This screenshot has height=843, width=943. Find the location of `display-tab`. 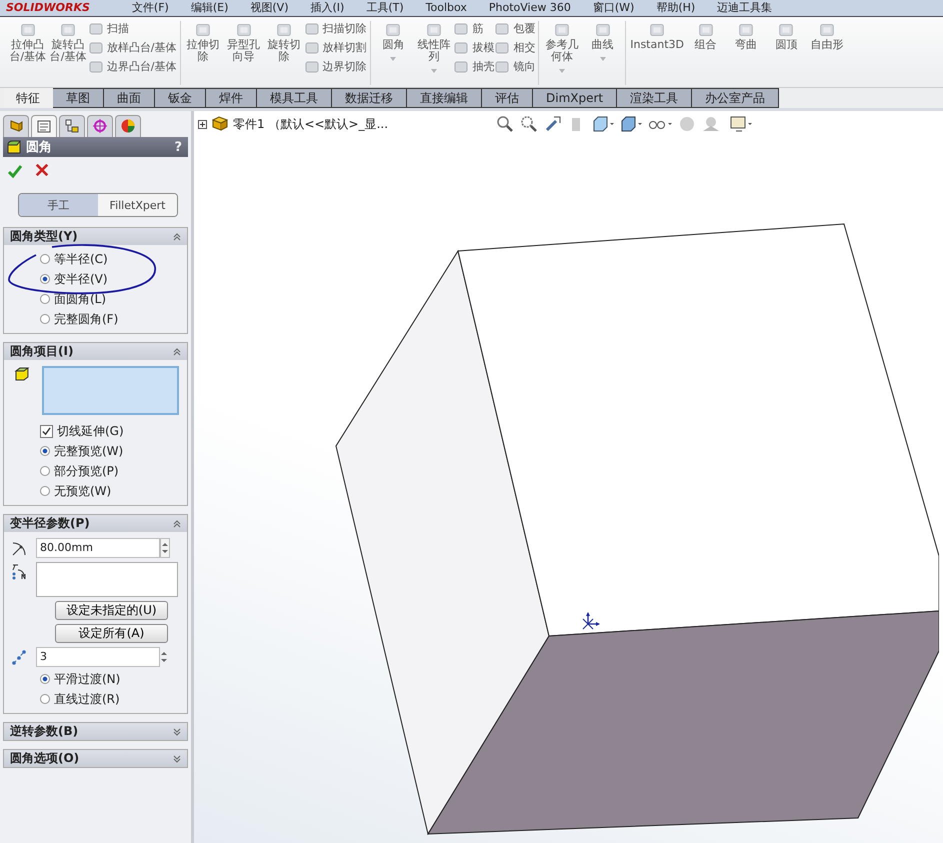

display-tab is located at coordinates (128, 126).